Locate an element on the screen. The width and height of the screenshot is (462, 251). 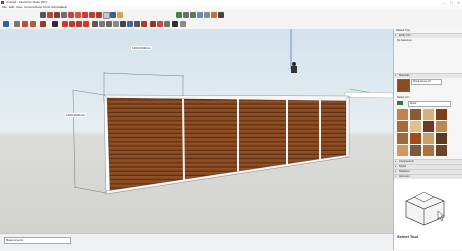
share-model-icon is located at coordinates (160, 24).